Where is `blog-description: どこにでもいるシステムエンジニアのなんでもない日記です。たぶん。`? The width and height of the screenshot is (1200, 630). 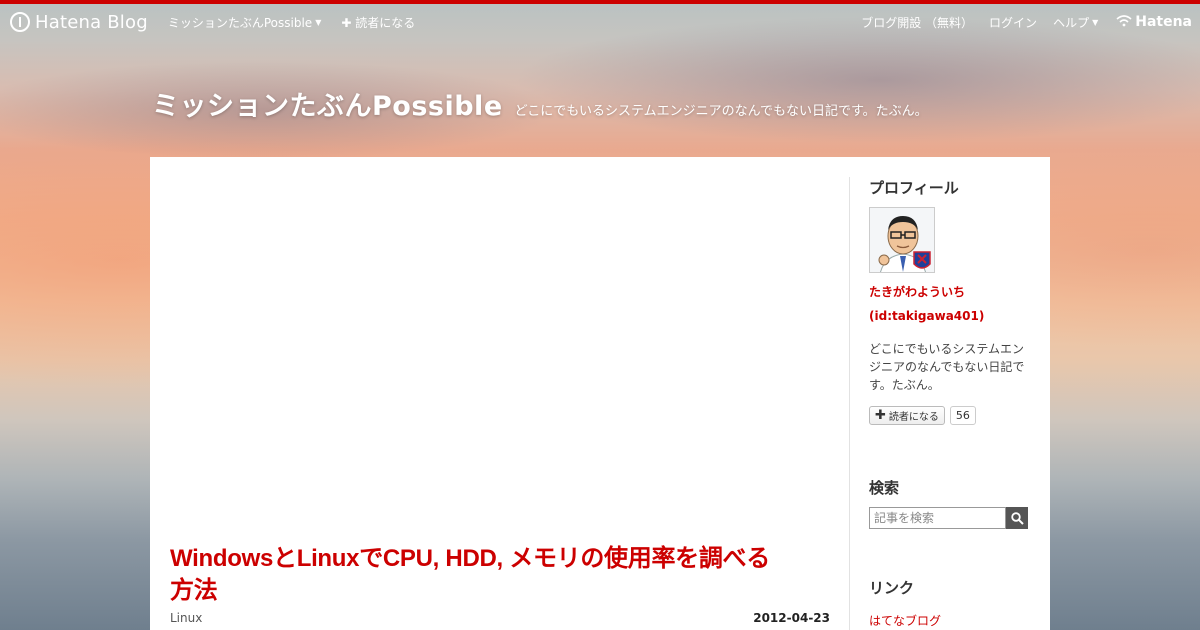 blog-description: どこにでもいるシステムエンジニアのなんでもない日記です。たぶん。 is located at coordinates (721, 111).